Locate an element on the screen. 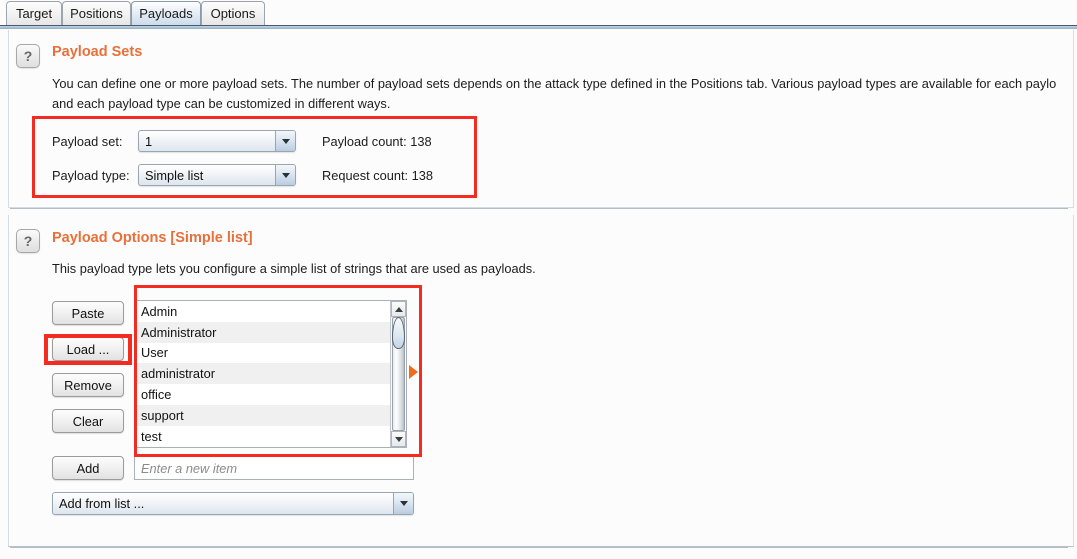 The height and width of the screenshot is (559, 1077). clear-button-label: Clear is located at coordinates (88, 421).